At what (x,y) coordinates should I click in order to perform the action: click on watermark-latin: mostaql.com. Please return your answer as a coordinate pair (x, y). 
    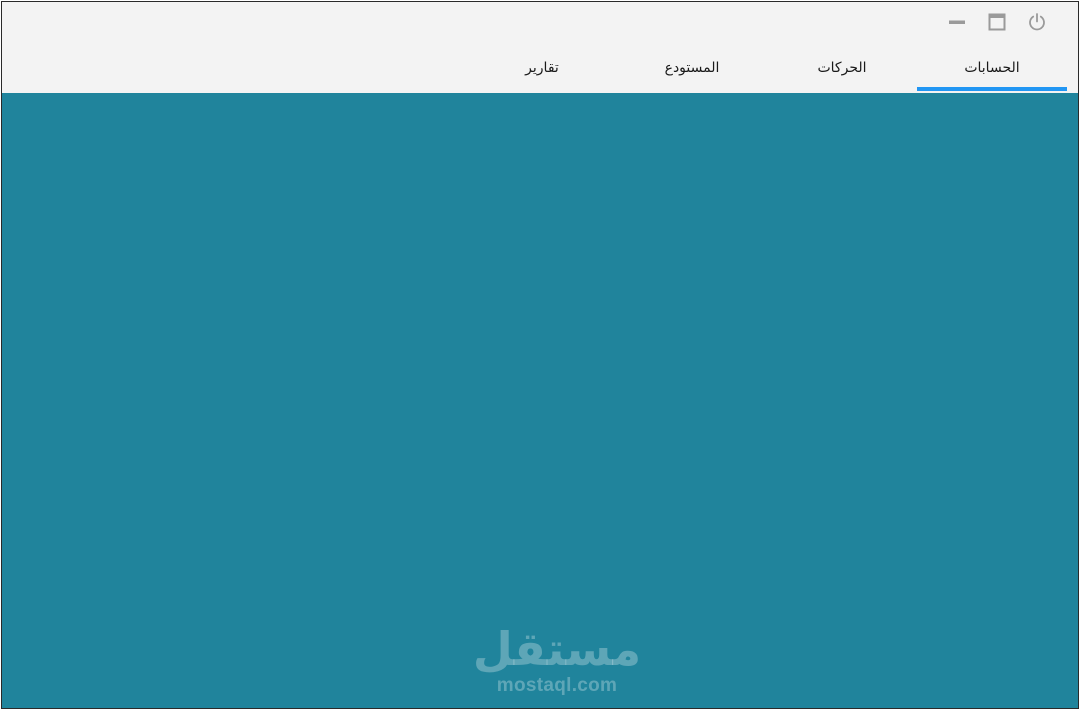
    Looking at the image, I should click on (557, 685).